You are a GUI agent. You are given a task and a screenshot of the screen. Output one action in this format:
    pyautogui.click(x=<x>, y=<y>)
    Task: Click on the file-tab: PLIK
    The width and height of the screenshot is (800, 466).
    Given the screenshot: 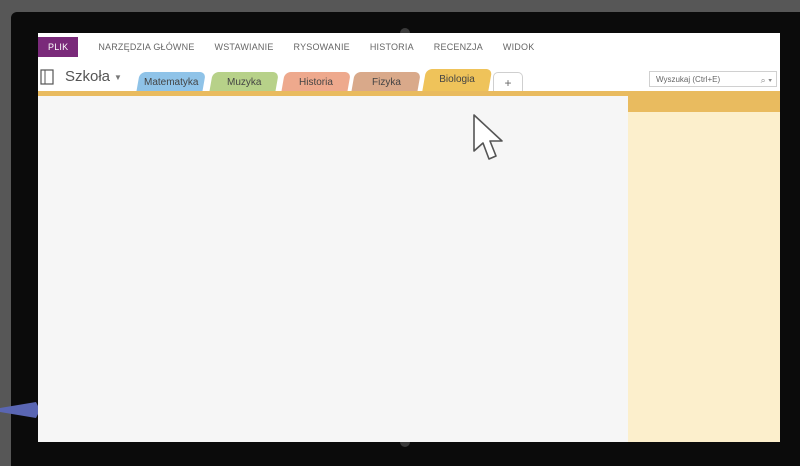 What is the action you would take?
    pyautogui.click(x=58, y=47)
    